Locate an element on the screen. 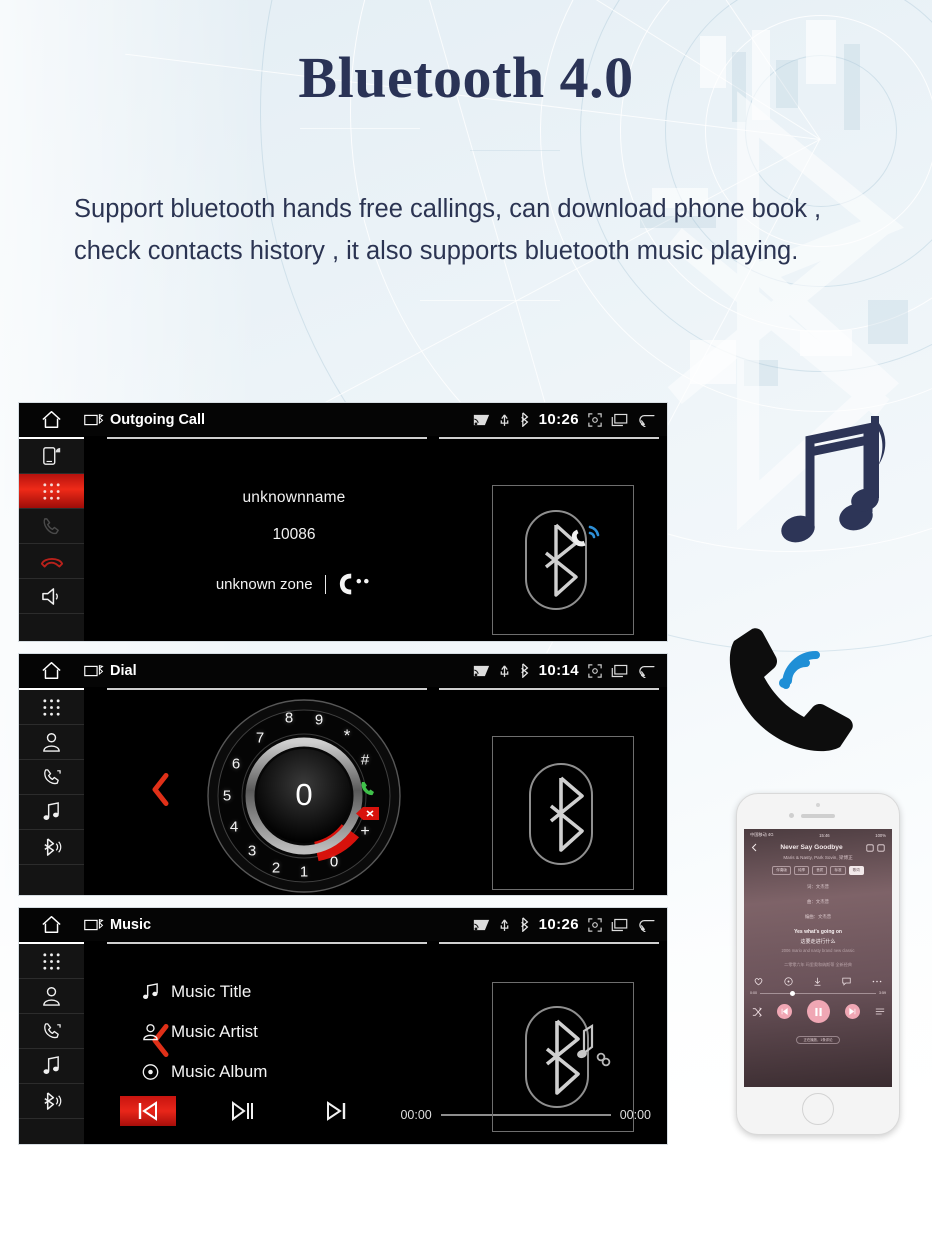 The image size is (932, 1238). previous-track-button is located at coordinates (148, 1111).